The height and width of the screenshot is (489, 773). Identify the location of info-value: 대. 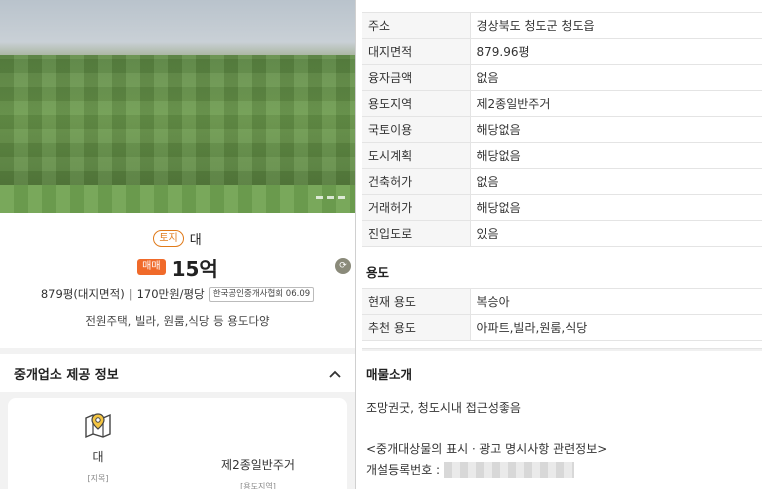
(98, 457).